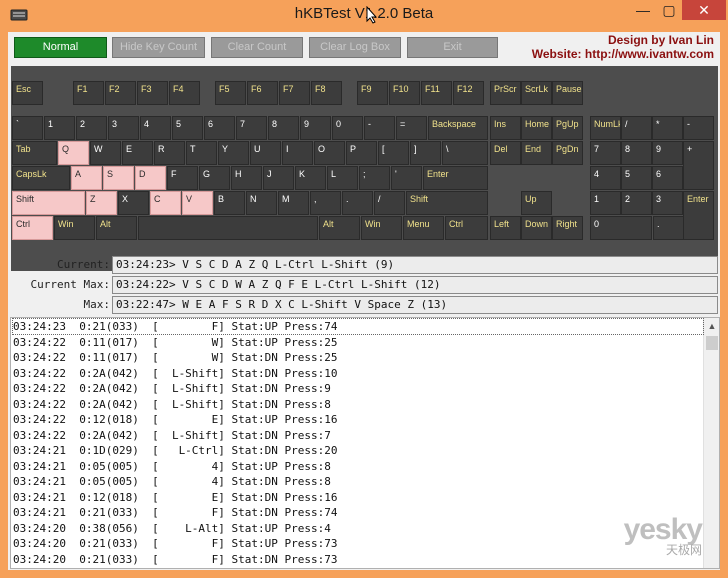  Describe the element at coordinates (355, 47) in the screenshot. I see `clear-log-box-button: Clear Log Box` at that location.